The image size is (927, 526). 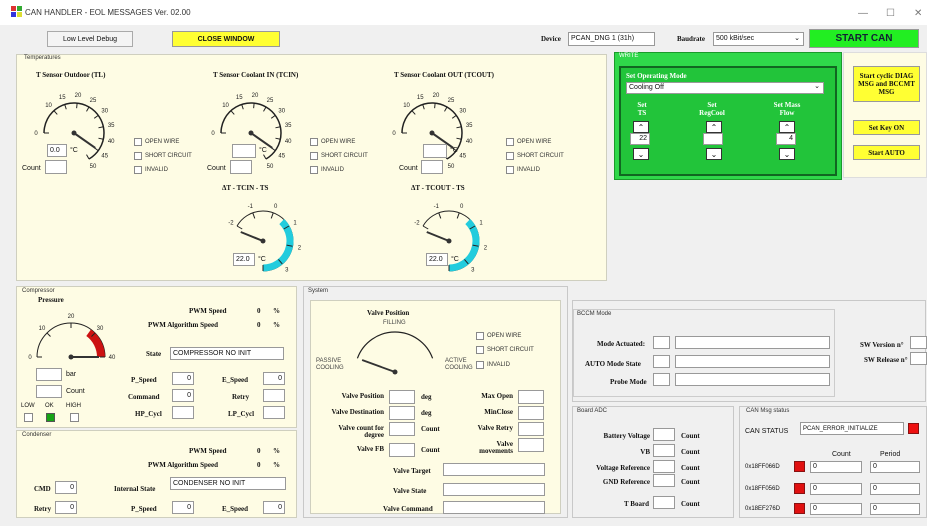 What do you see at coordinates (276, 451) in the screenshot?
I see `cond-pwm-speed-unit: %` at bounding box center [276, 451].